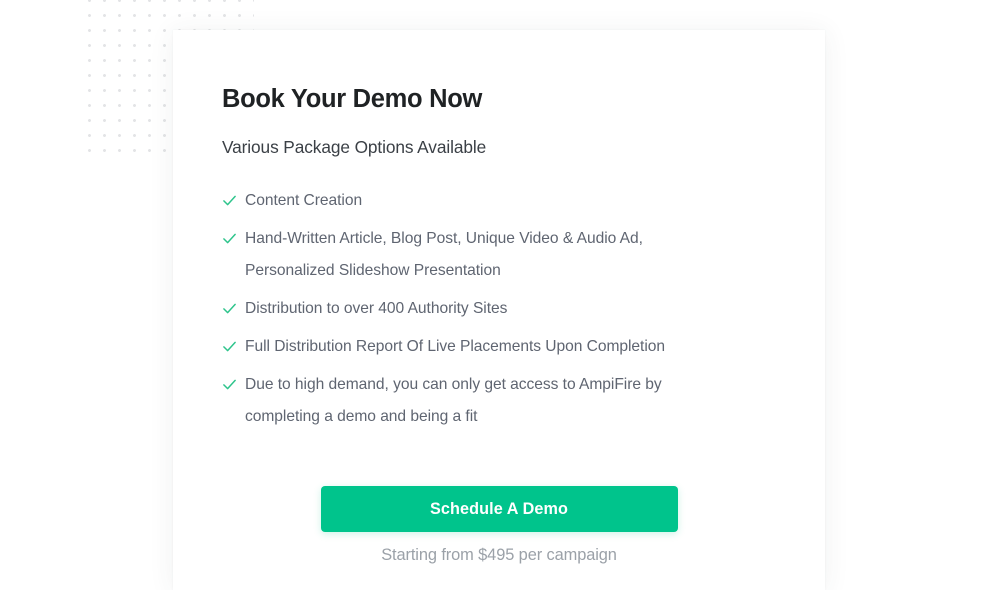 The width and height of the screenshot is (1000, 590). I want to click on list-item-label: Content Creation, so click(304, 201).